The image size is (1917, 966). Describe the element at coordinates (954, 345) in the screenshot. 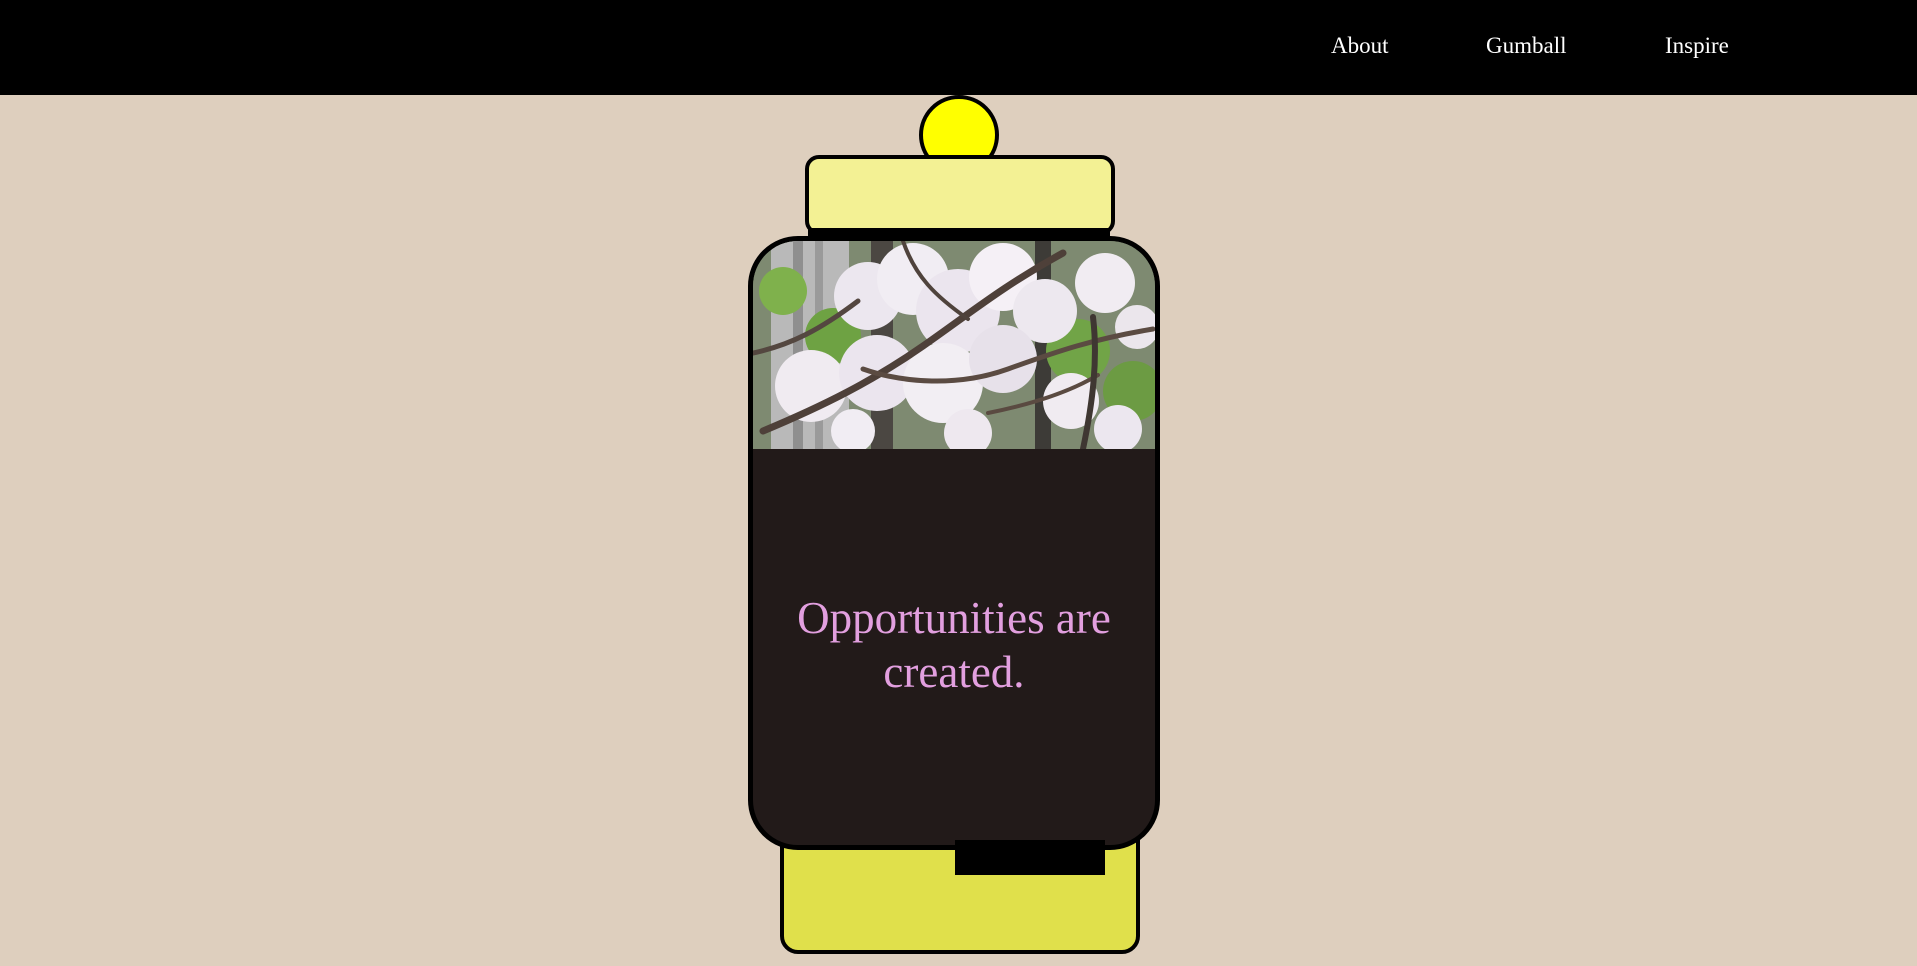

I see `cherry-blossom-image` at that location.